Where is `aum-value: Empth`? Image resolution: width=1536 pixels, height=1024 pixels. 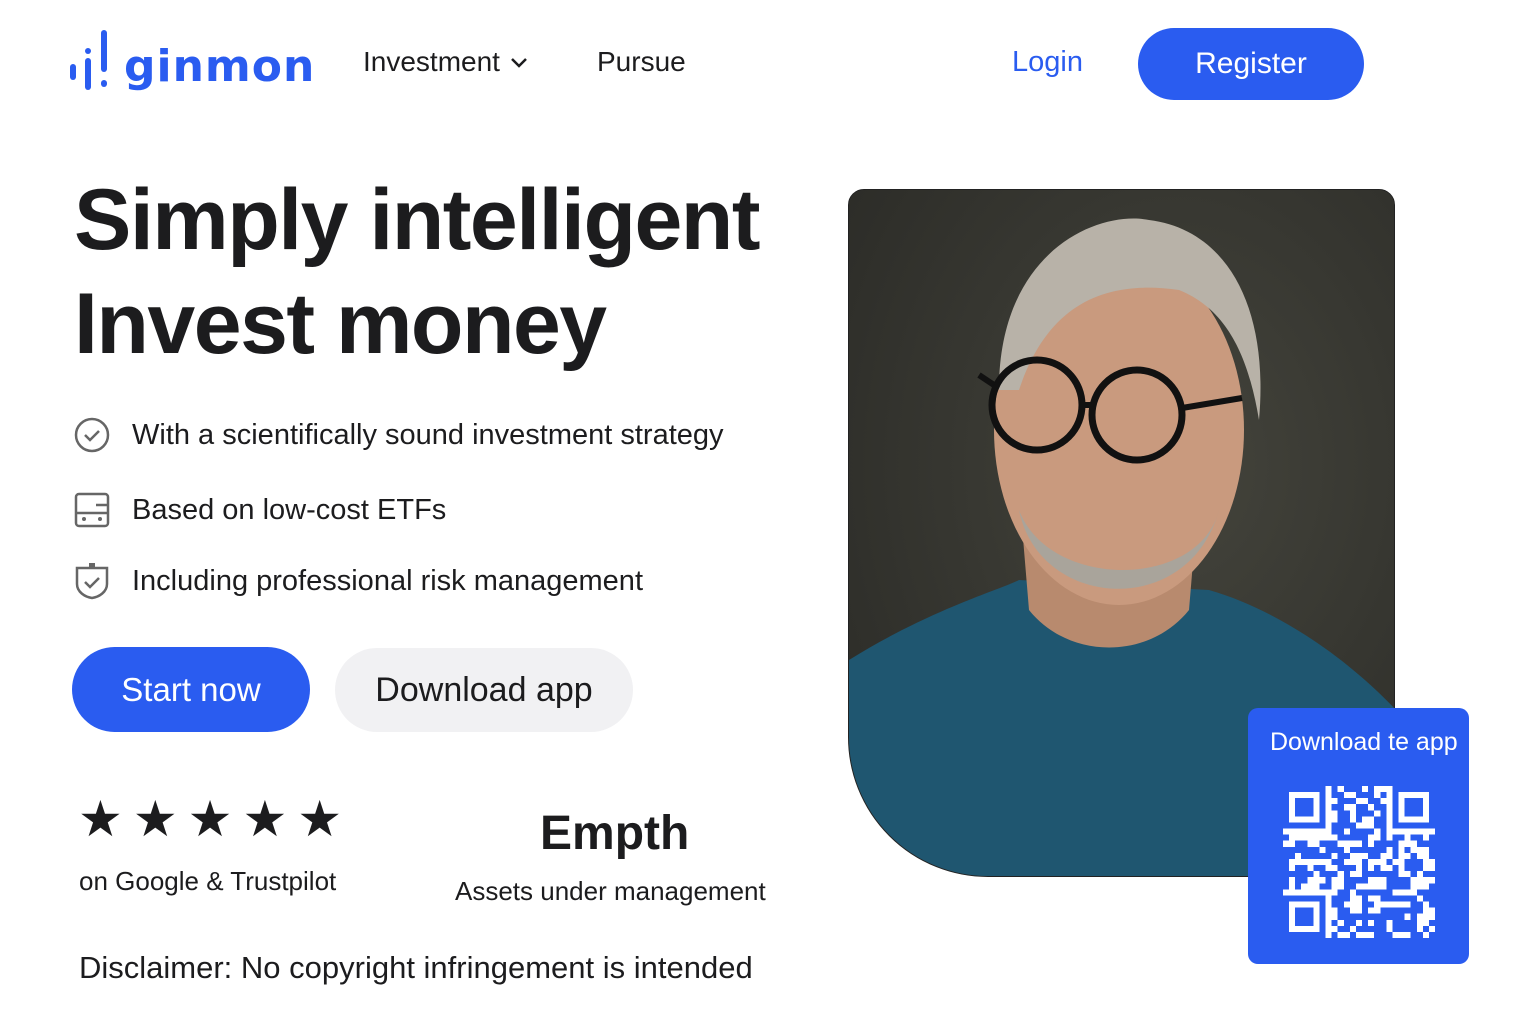
aum-value: Empth is located at coordinates (615, 833).